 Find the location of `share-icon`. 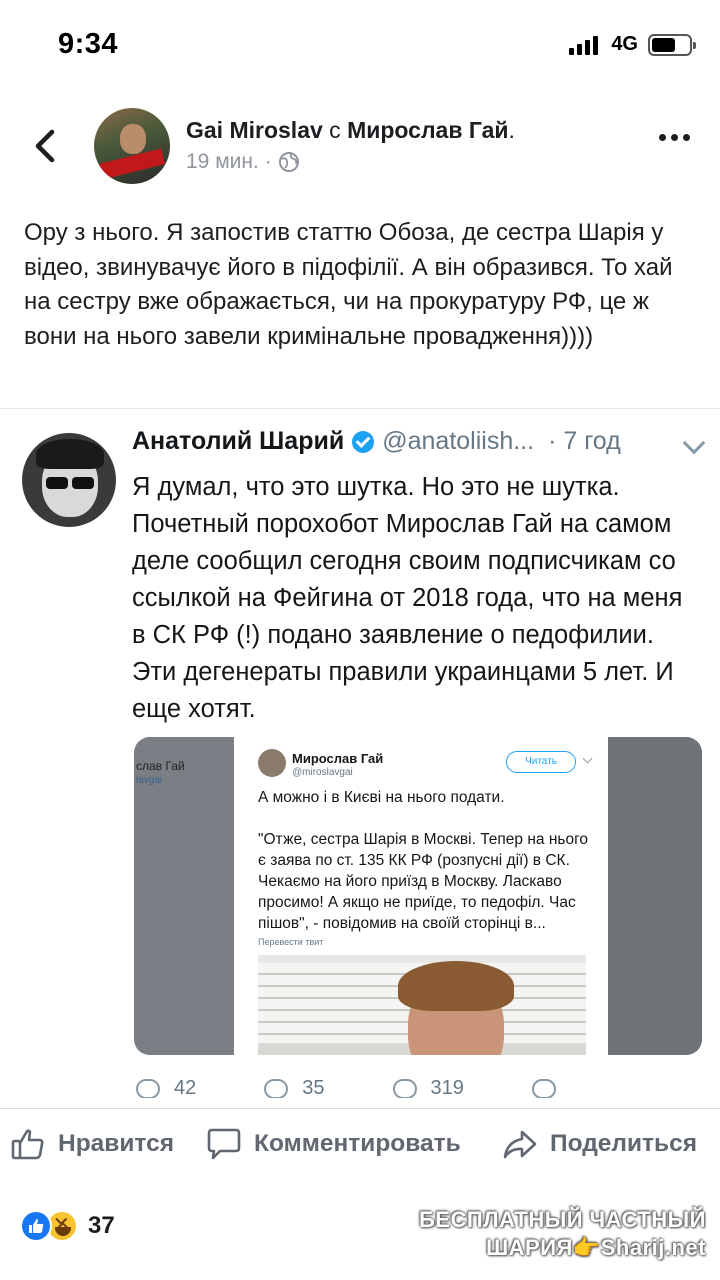

share-icon is located at coordinates (543, 1088).